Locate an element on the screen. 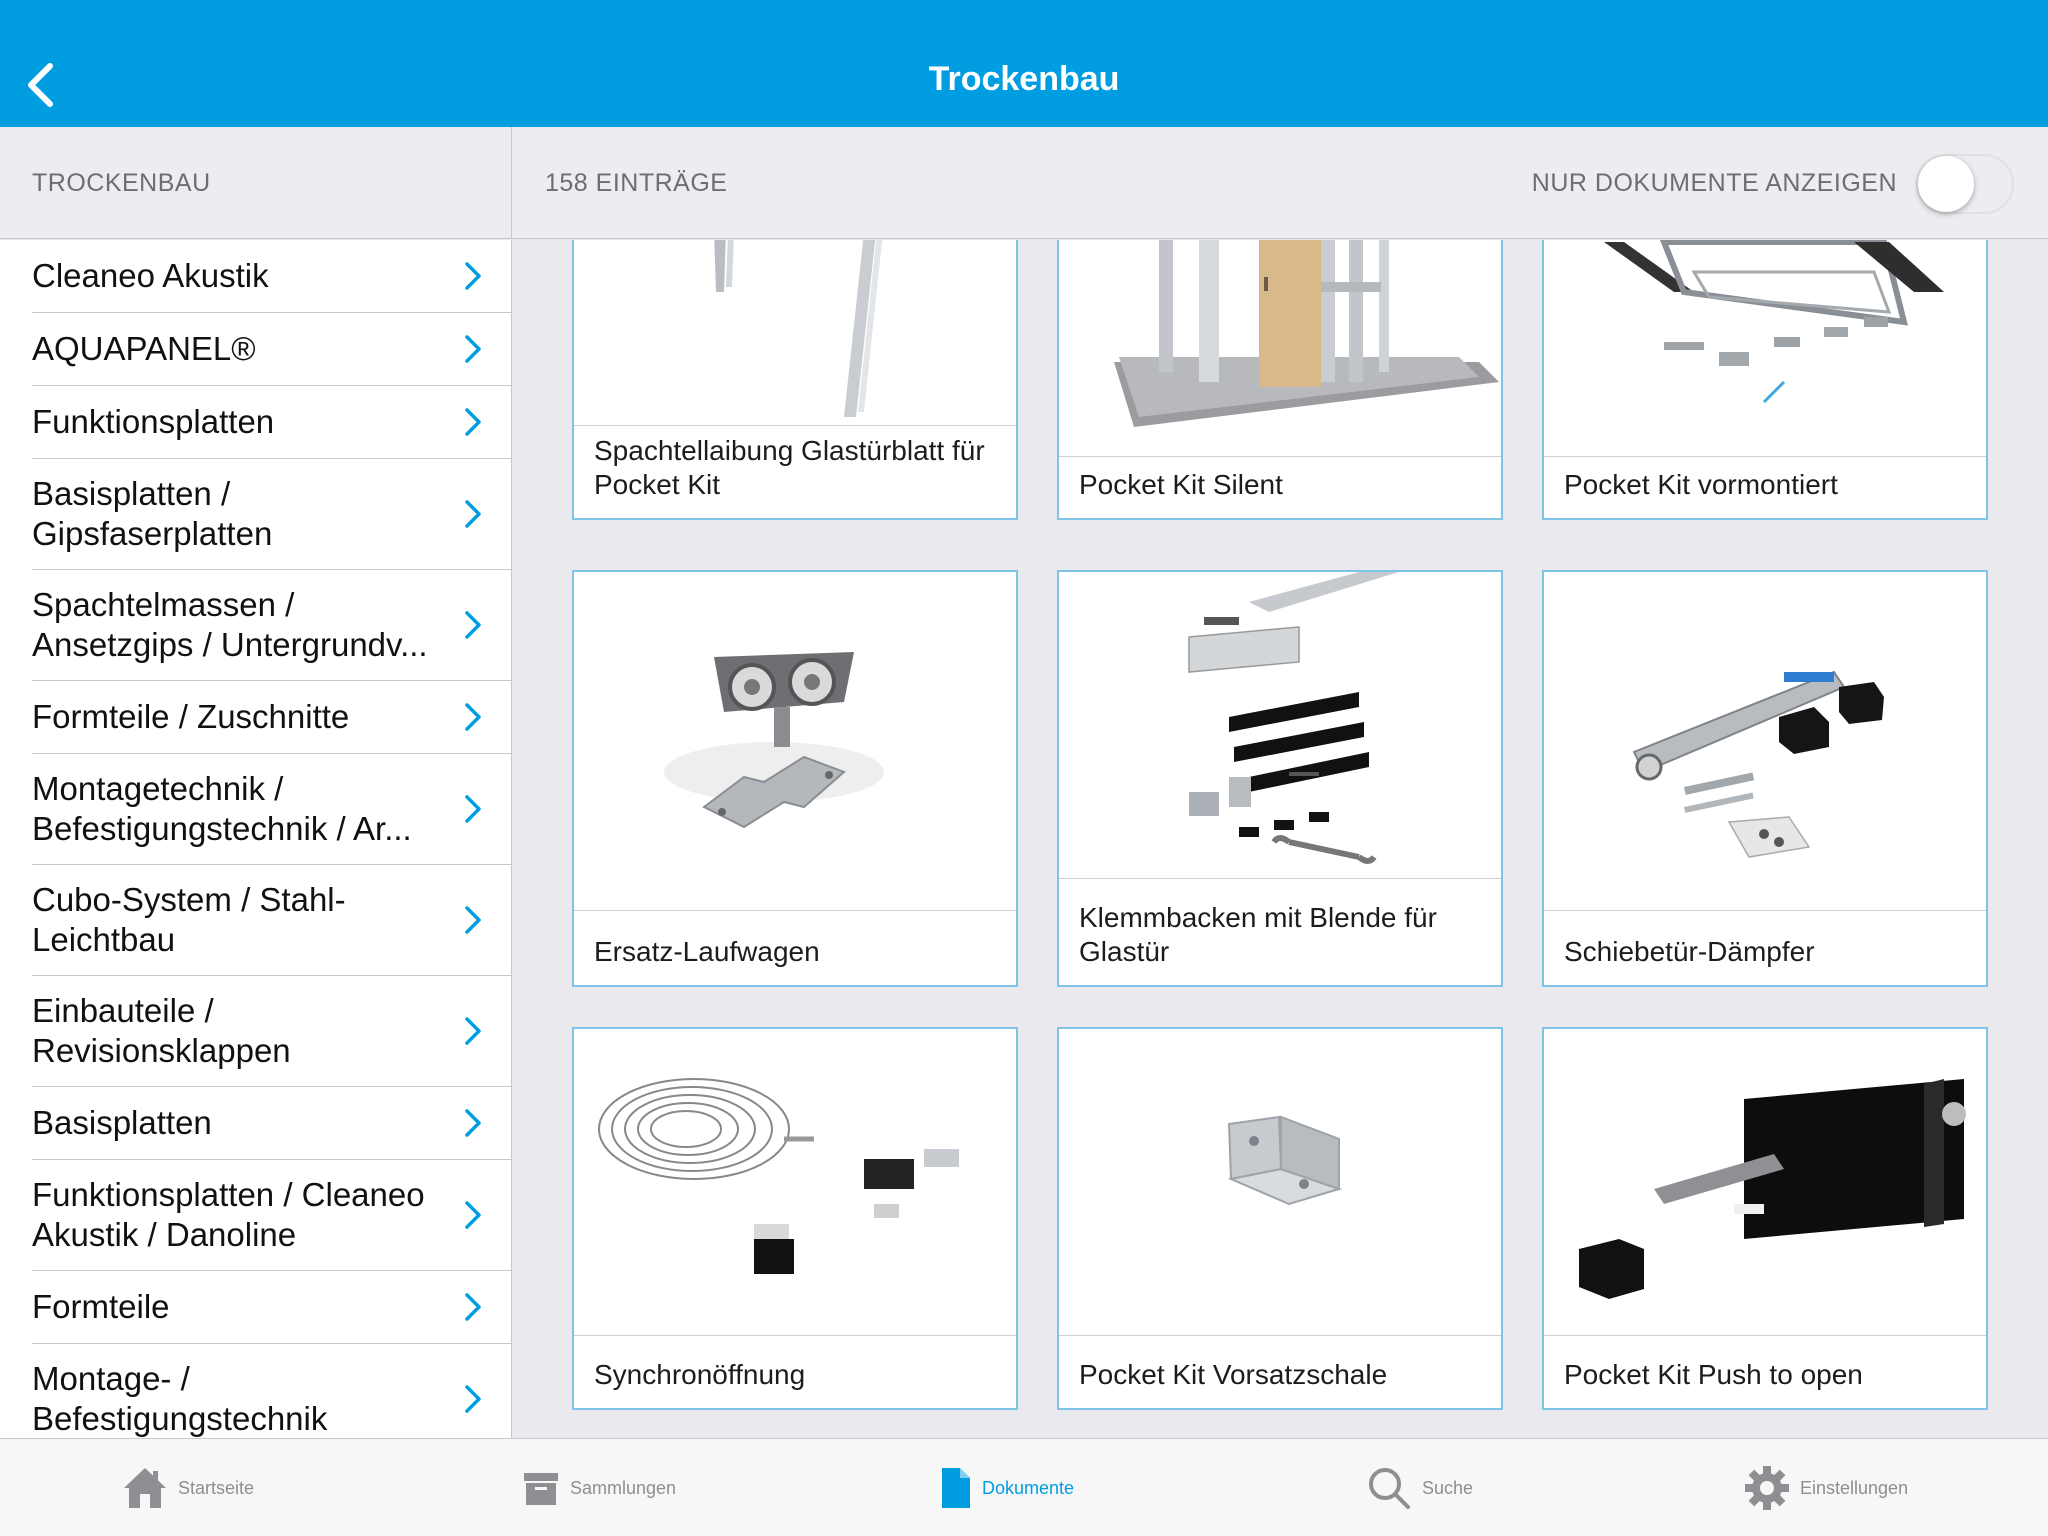 This screenshot has width=2048, height=1536. documents-only-toggle is located at coordinates (1965, 184).